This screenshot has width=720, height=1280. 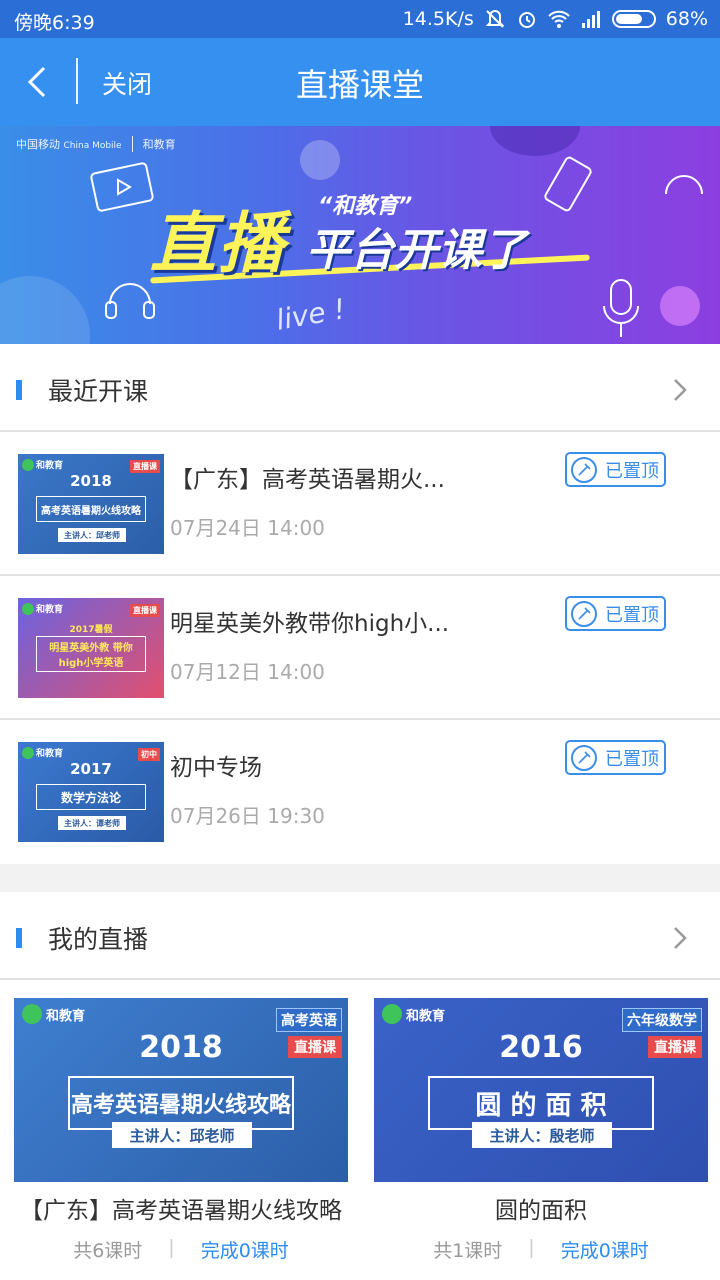 What do you see at coordinates (69, 144) in the screenshot?
I see `china-mobile-logo: 中国移动 China Mobile` at bounding box center [69, 144].